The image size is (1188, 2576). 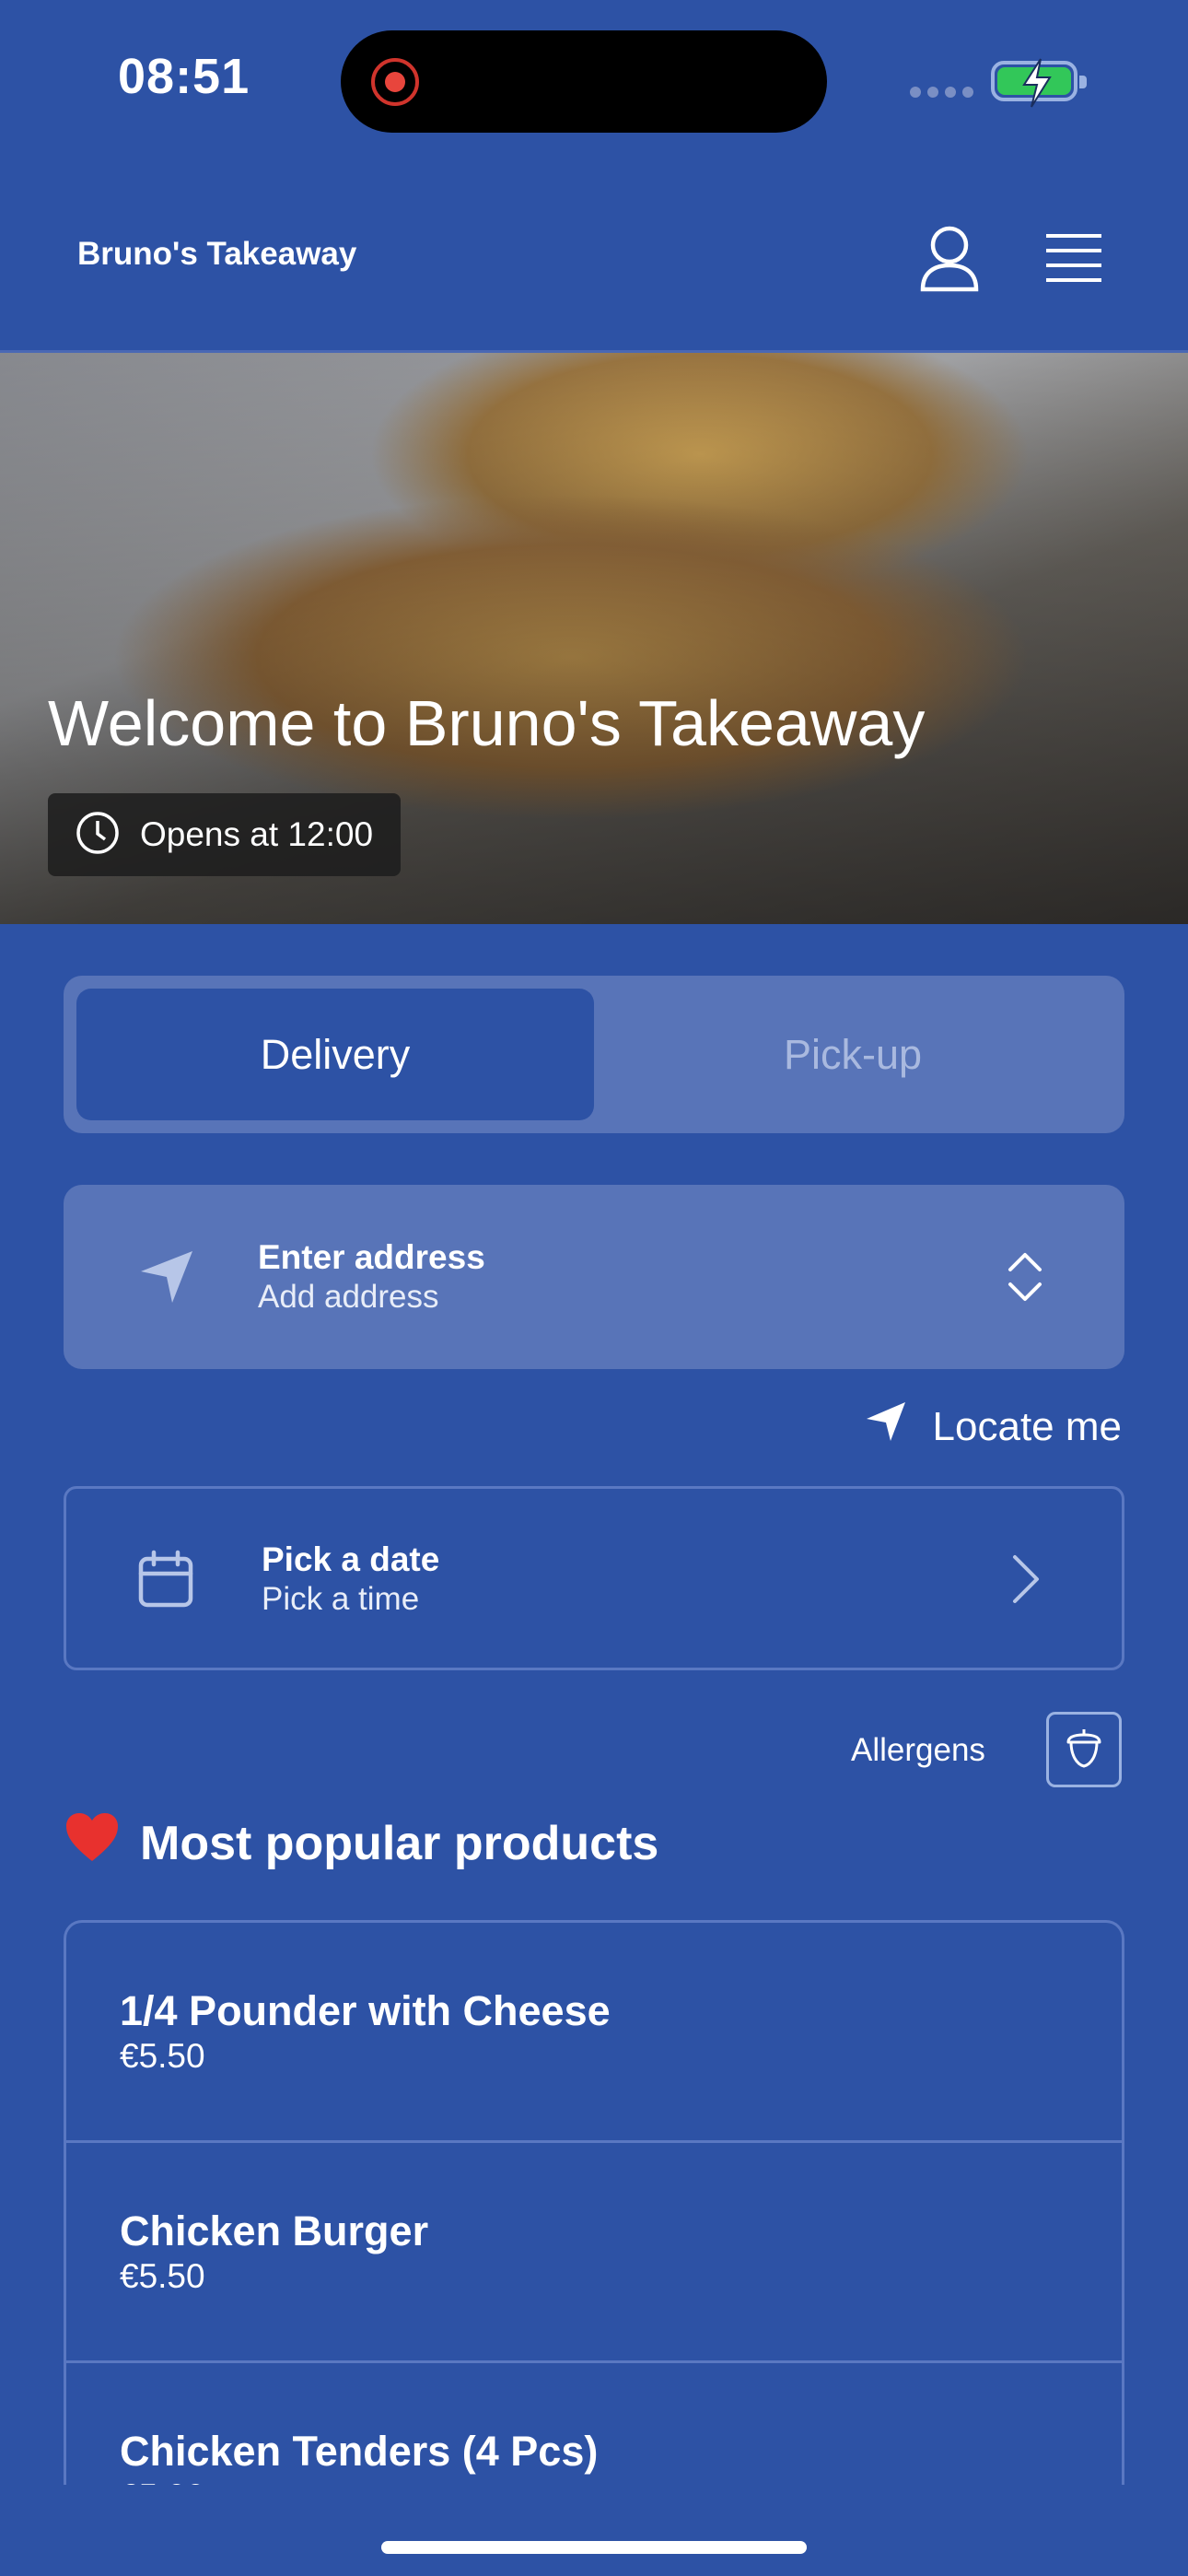 I want to click on product-price: €5.00, so click(x=162, y=2481).